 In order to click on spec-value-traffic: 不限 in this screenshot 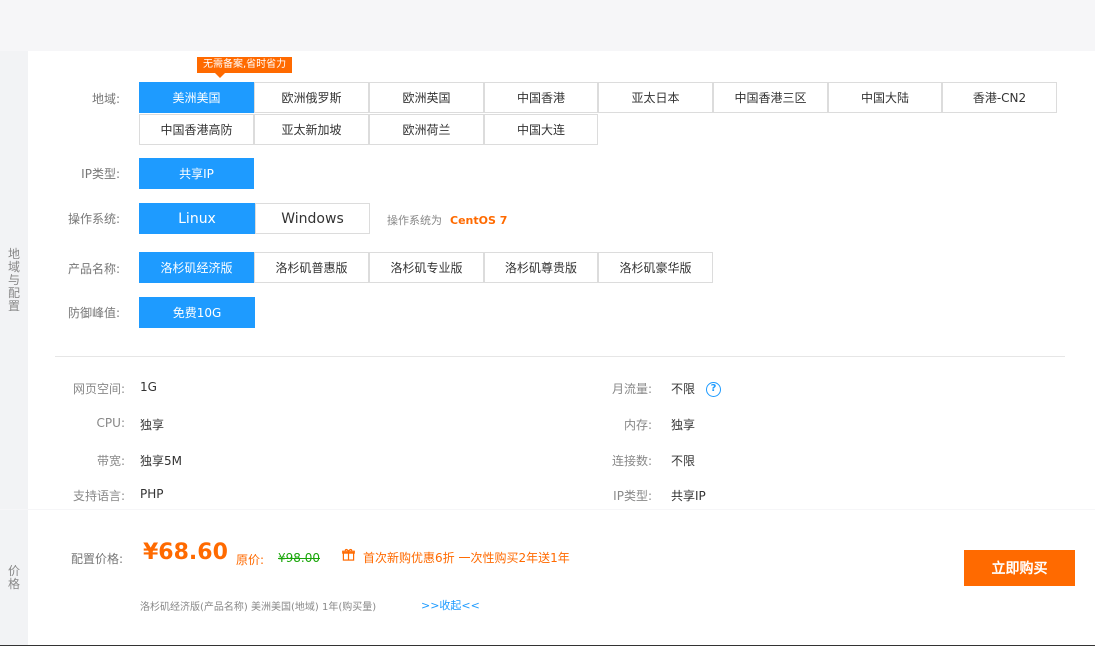, I will do `click(683, 389)`.